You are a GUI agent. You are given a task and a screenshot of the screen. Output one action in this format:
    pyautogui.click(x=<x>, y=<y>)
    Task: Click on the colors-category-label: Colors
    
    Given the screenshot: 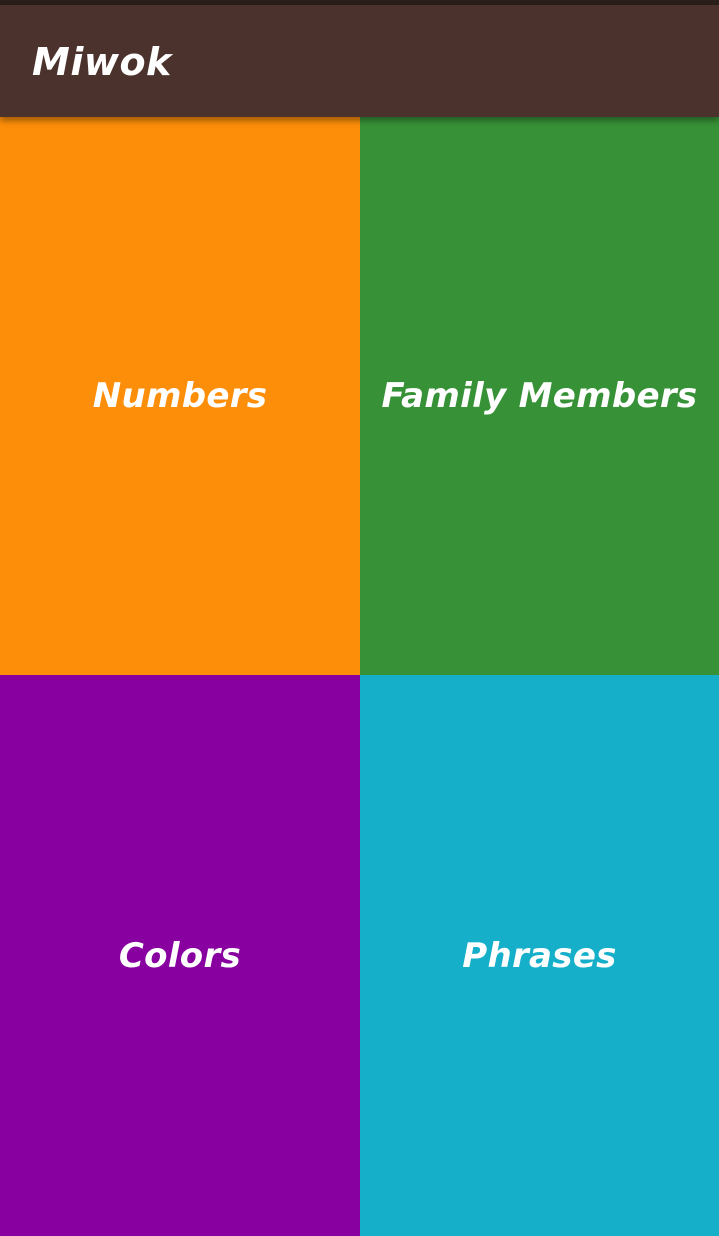 What is the action you would take?
    pyautogui.click(x=180, y=955)
    